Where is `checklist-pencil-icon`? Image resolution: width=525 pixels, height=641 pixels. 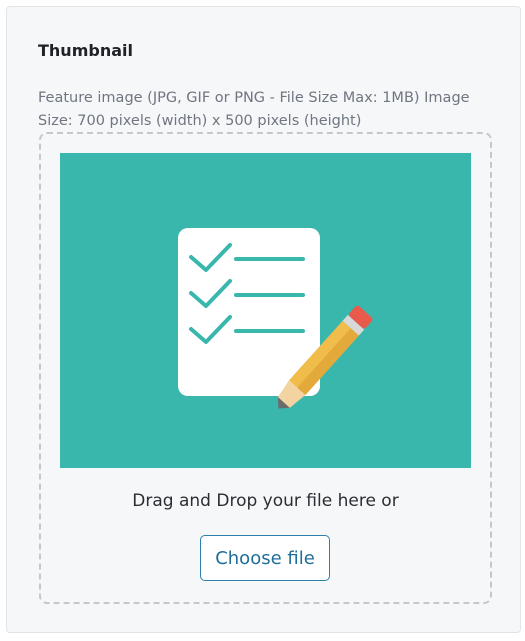
checklist-pencil-icon is located at coordinates (275, 318).